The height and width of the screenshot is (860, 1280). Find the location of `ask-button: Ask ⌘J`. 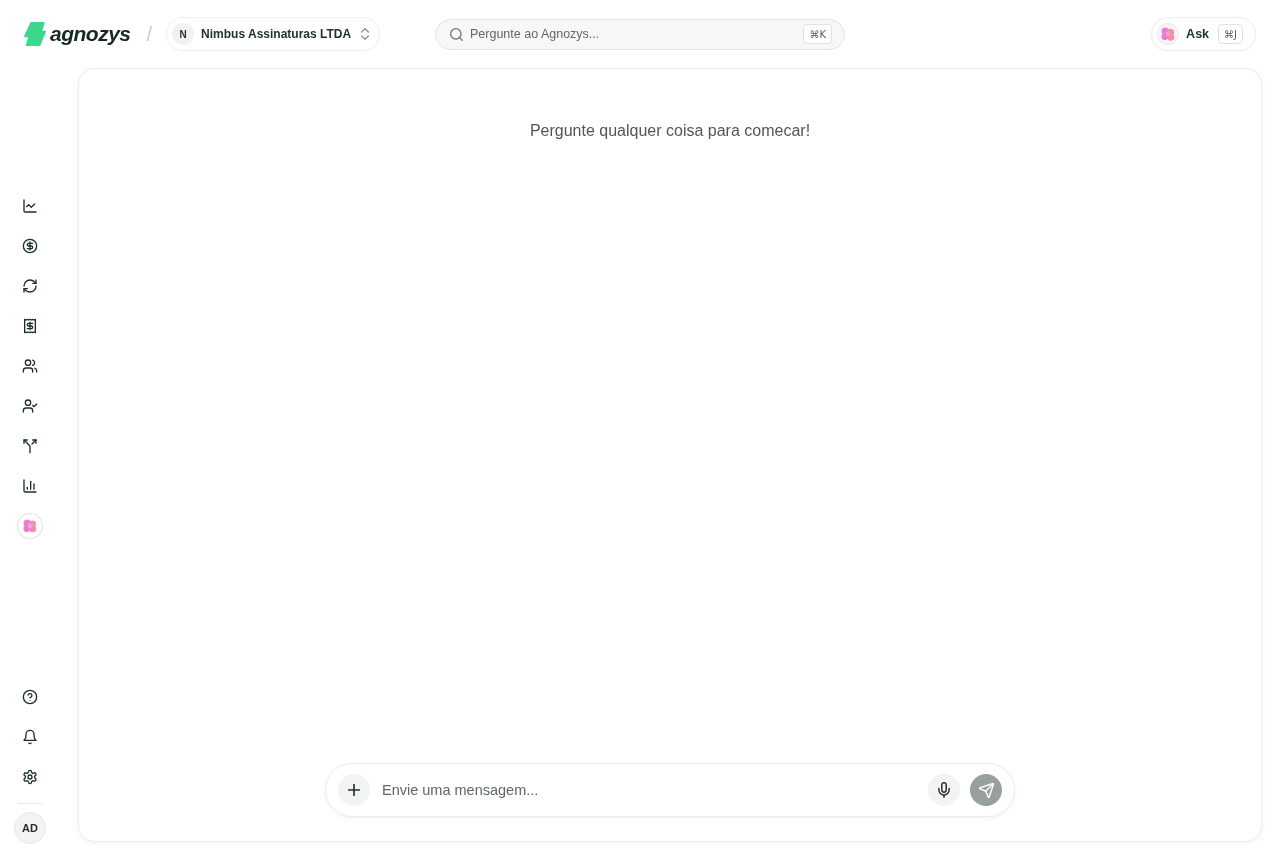

ask-button: Ask ⌘J is located at coordinates (1203, 34).